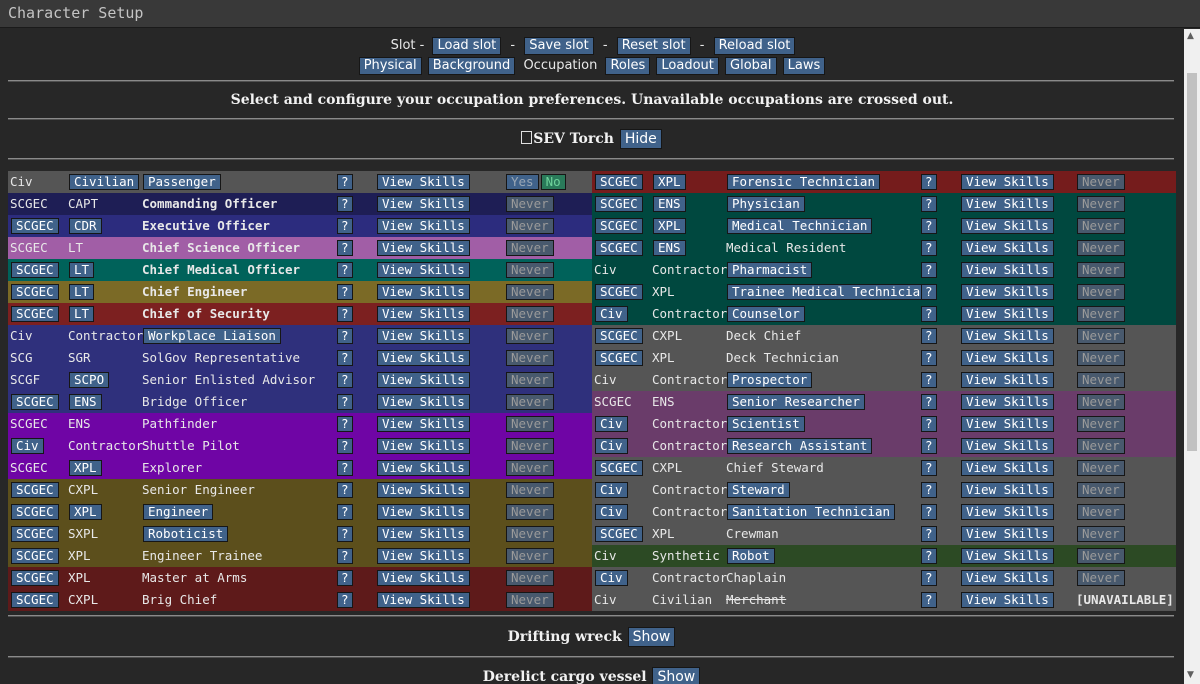  I want to click on reload-slot-button: Reload slot, so click(754, 46).